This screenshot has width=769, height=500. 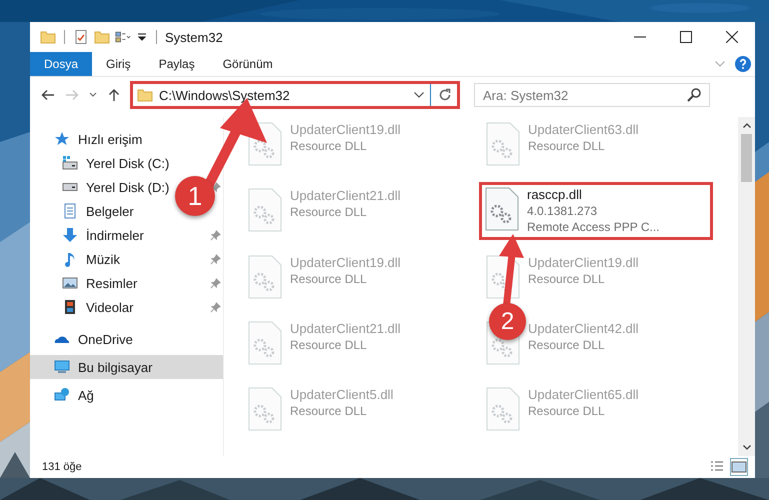 What do you see at coordinates (84, 211) in the screenshot?
I see `sidebar-item: Belgeler` at bounding box center [84, 211].